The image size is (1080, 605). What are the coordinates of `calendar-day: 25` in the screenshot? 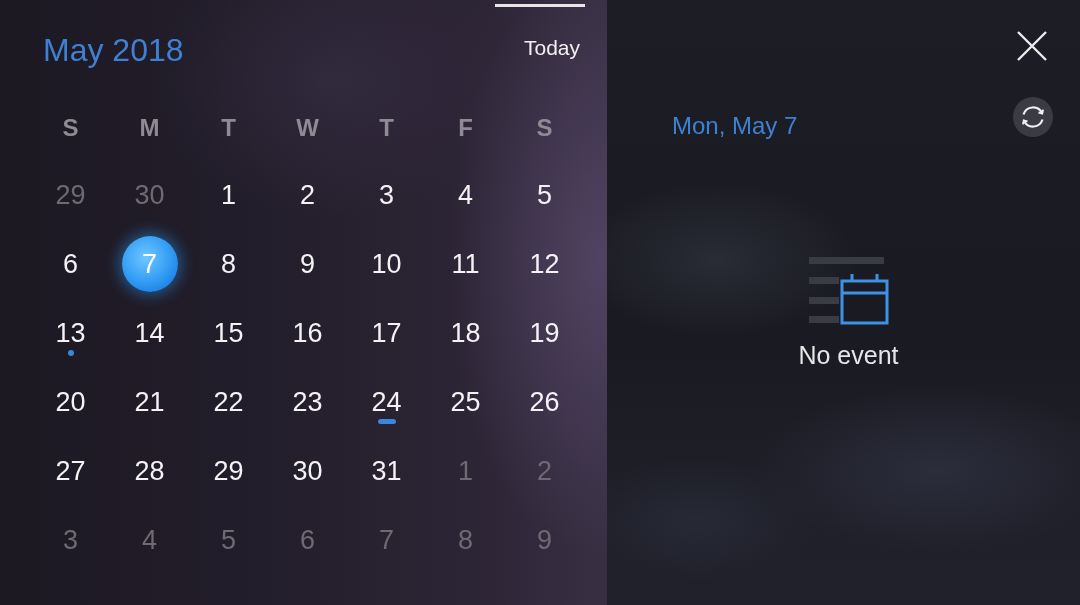 It's located at (465, 401).